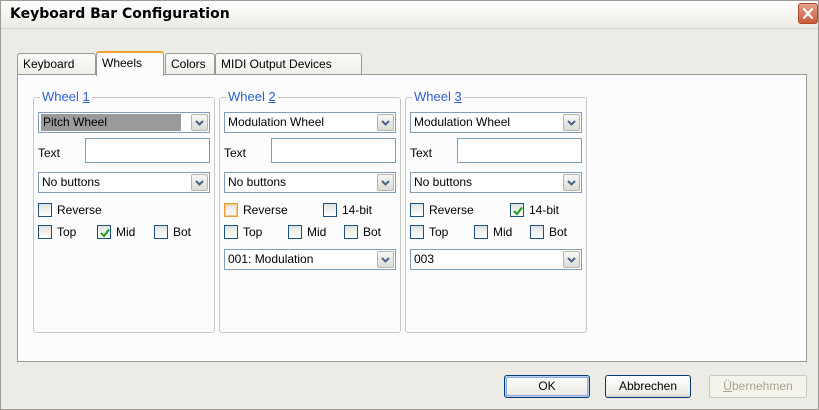 This screenshot has width=819, height=410. I want to click on tab-midi-output-devices: MIDI Output Devices, so click(288, 63).